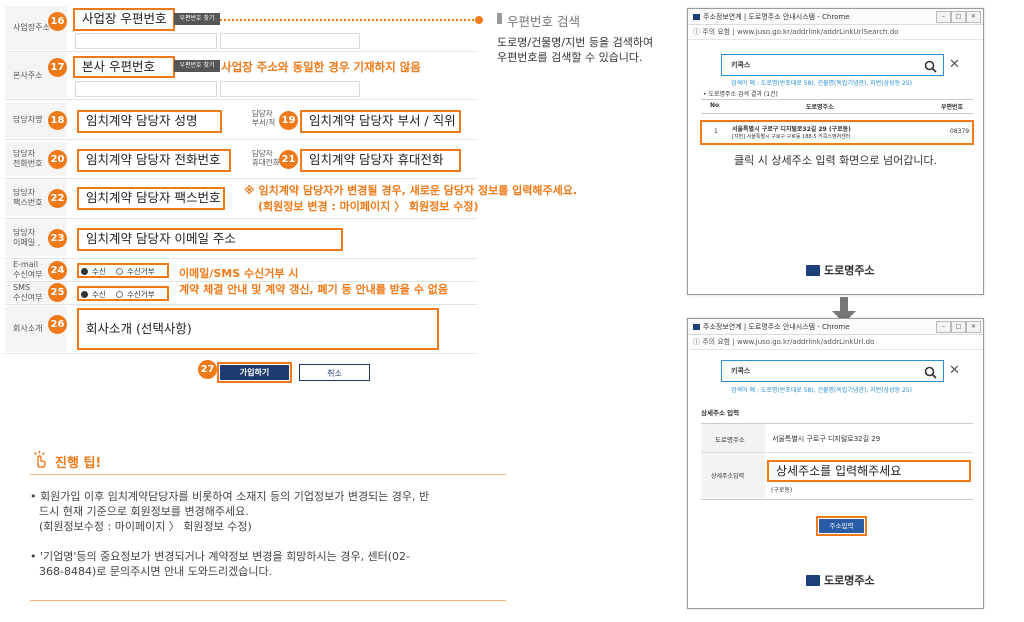 This screenshot has height=622, width=1024. What do you see at coordinates (869, 471) in the screenshot?
I see `detail-address-input: 상세주소를 입력해주세요` at bounding box center [869, 471].